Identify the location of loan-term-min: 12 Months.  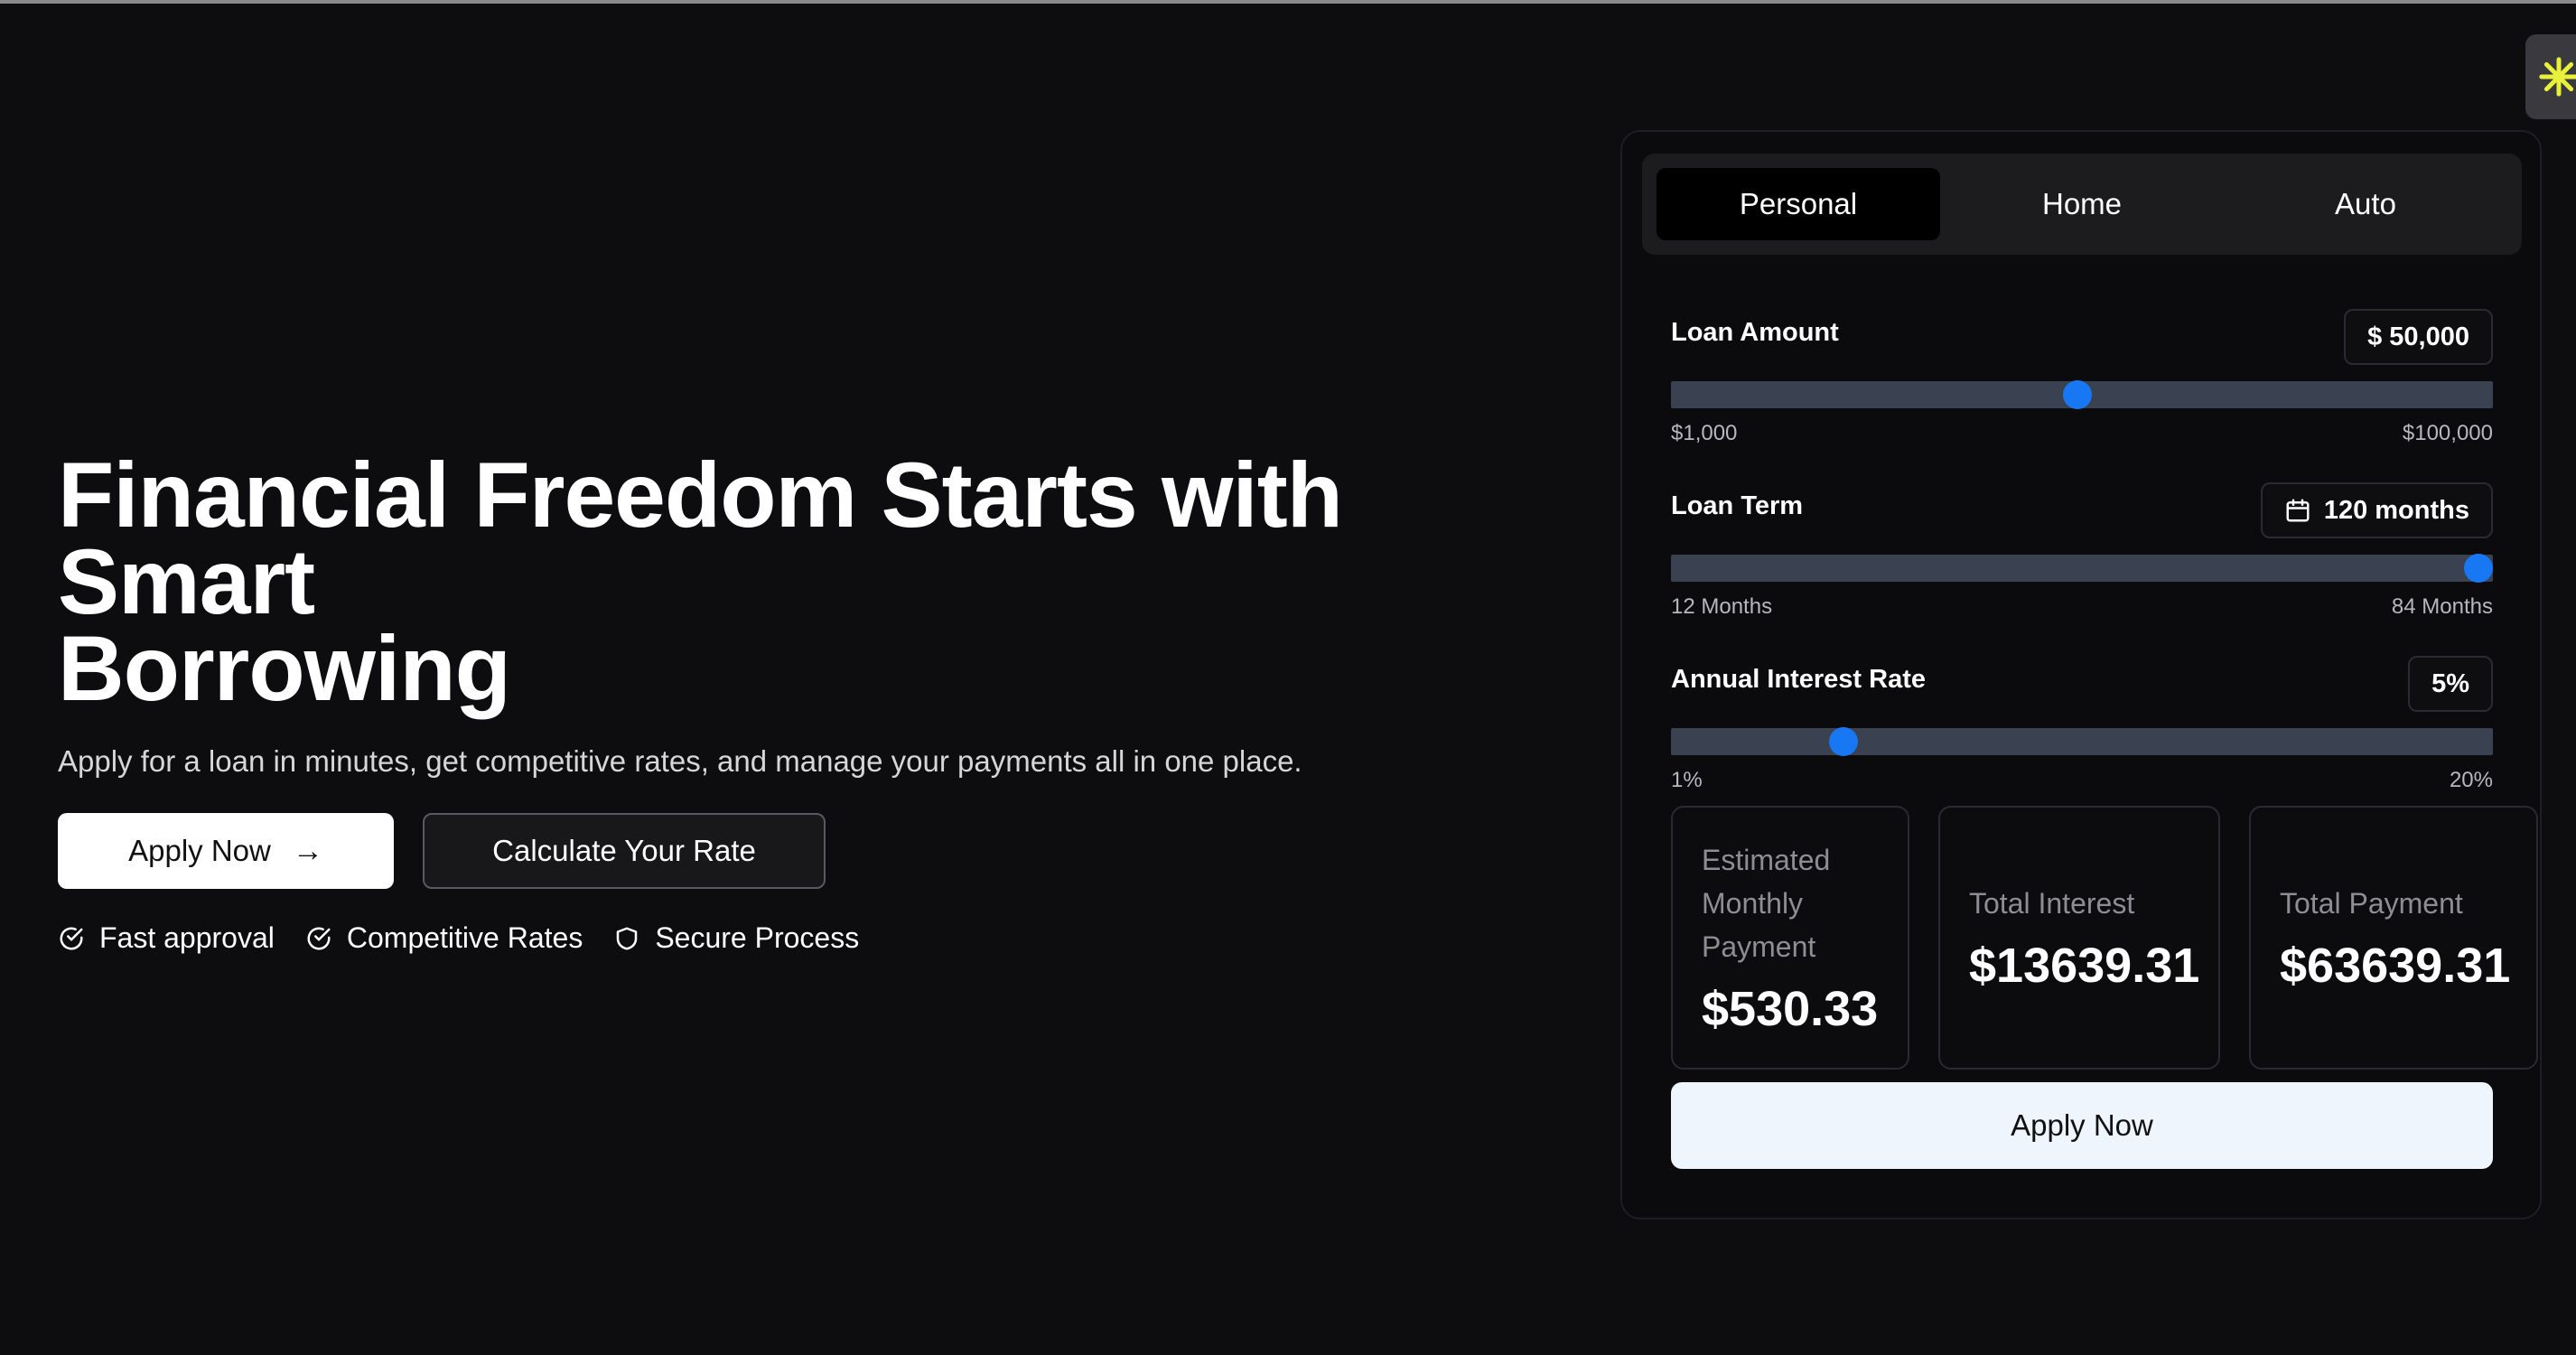
(1722, 606).